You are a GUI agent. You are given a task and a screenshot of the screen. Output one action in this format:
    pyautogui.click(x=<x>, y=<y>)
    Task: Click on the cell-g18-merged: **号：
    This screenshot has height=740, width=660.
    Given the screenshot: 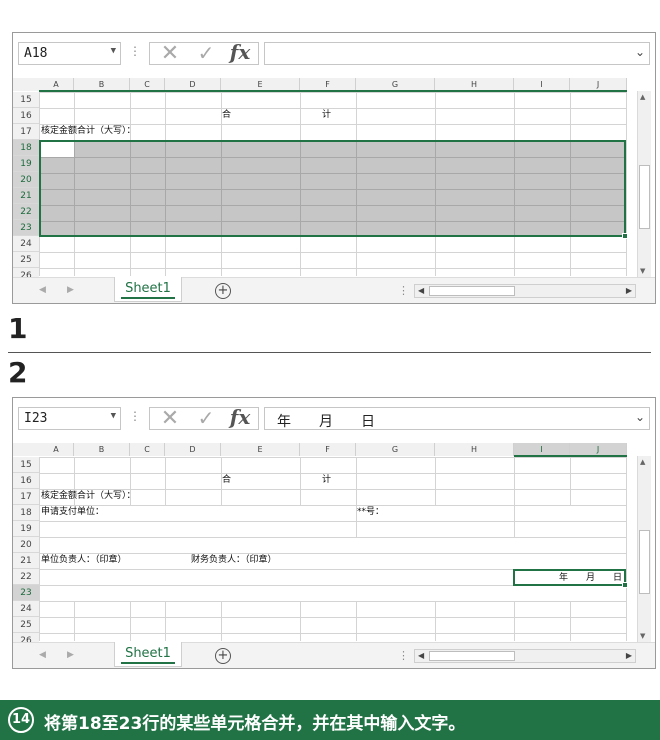 What is the action you would take?
    pyautogui.click(x=370, y=512)
    